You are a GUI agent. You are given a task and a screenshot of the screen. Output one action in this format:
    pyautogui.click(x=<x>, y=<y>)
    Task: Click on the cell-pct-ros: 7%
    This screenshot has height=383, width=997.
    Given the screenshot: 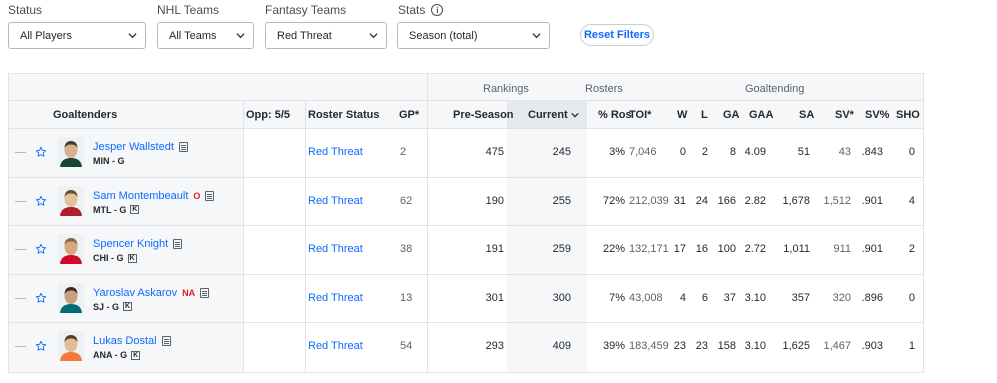 What is the action you would take?
    pyautogui.click(x=617, y=297)
    